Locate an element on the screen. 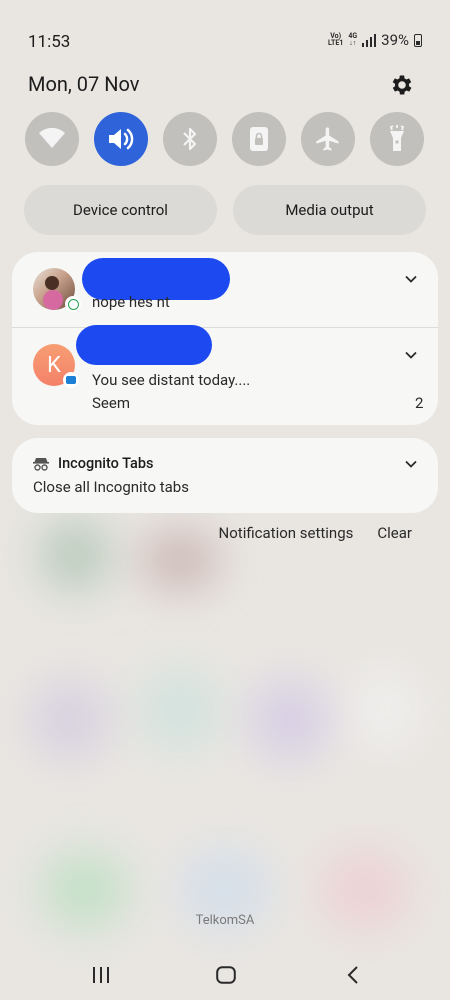 Image resolution: width=450 pixels, height=1000 pixels. recents-button is located at coordinates (101, 975).